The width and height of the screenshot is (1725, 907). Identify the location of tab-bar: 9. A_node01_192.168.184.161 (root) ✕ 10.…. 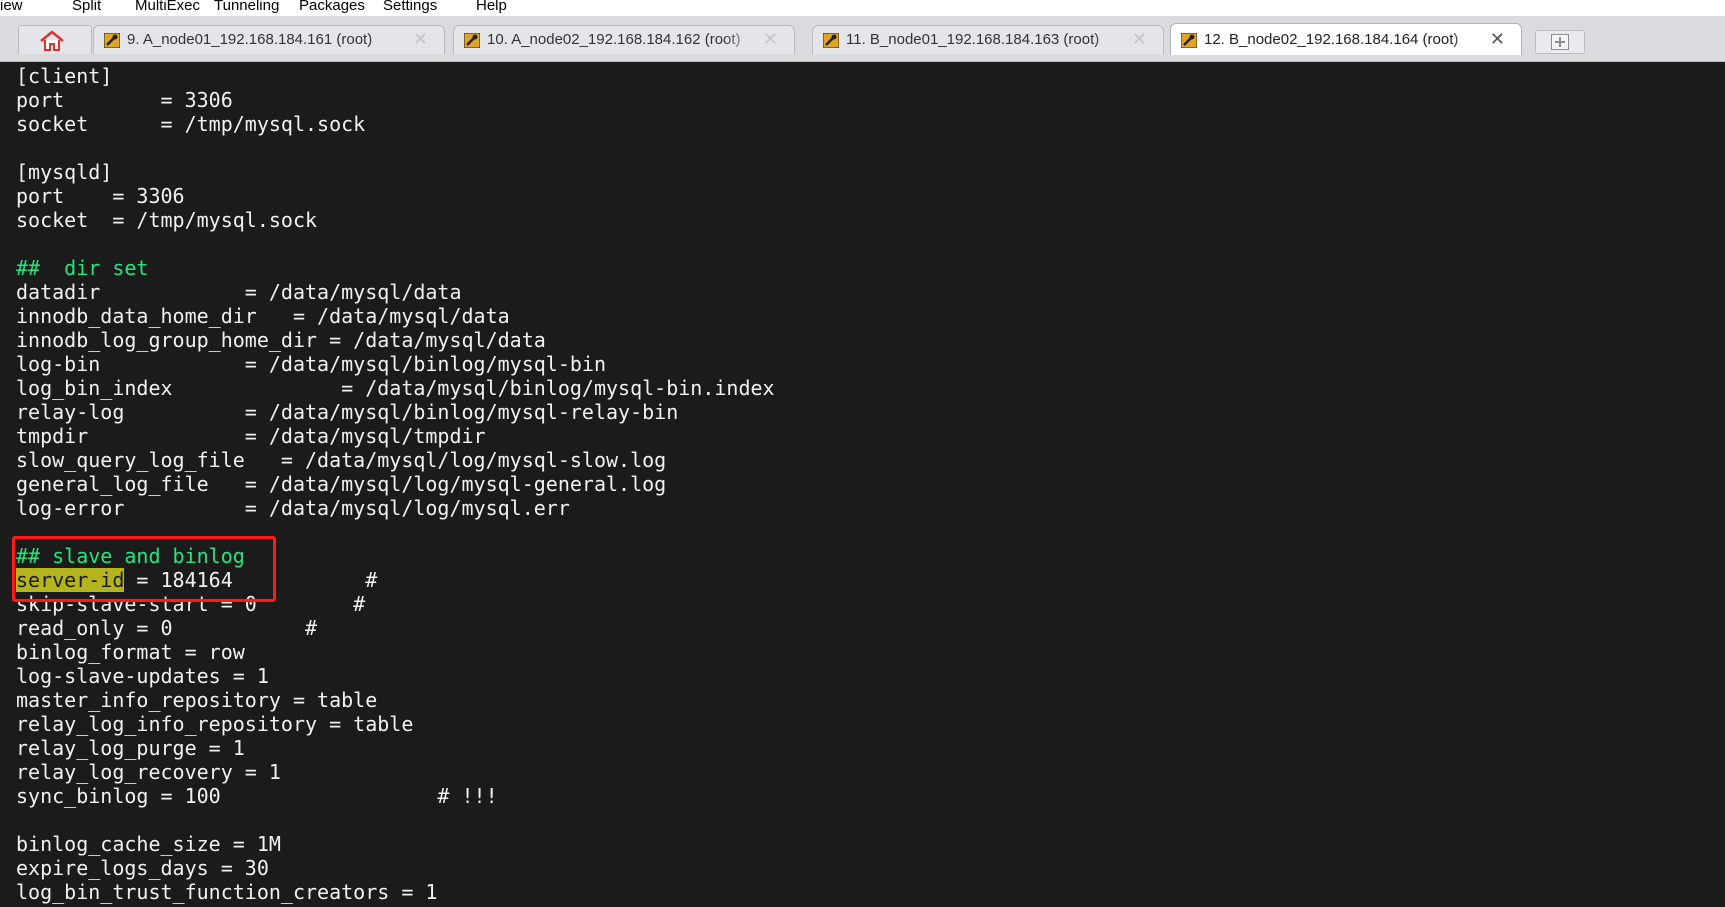
(862, 39).